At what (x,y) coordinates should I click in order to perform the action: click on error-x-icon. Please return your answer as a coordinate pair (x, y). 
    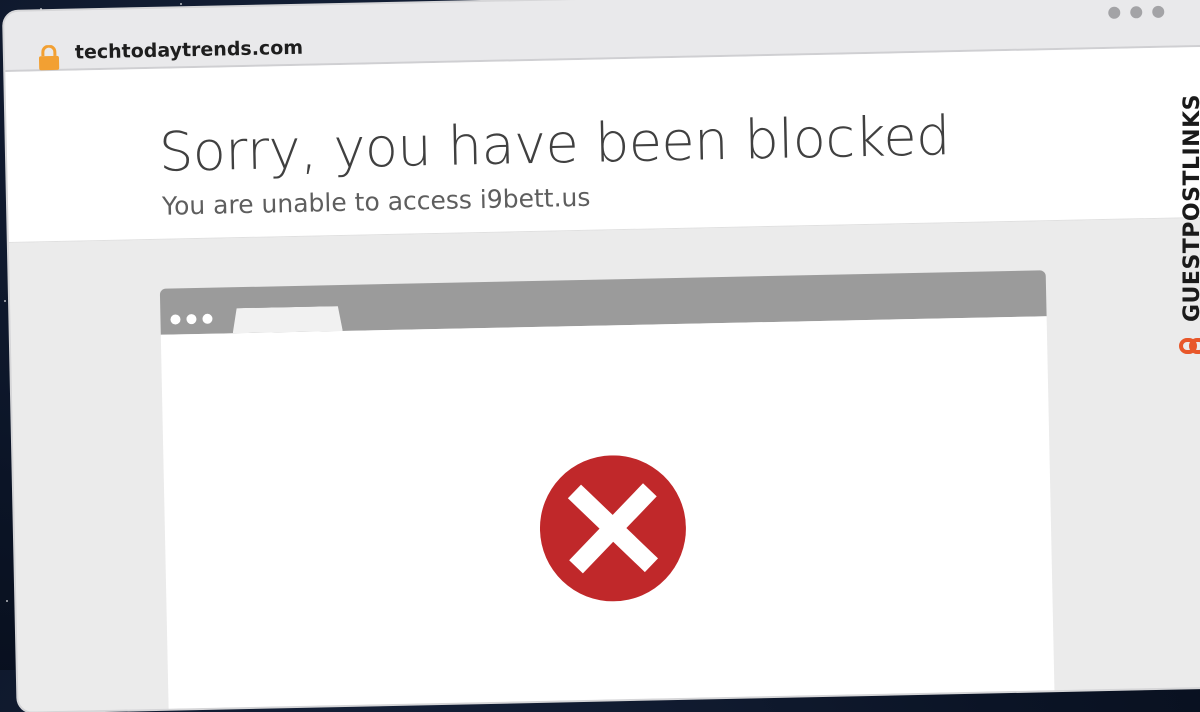
    Looking at the image, I should click on (612, 528).